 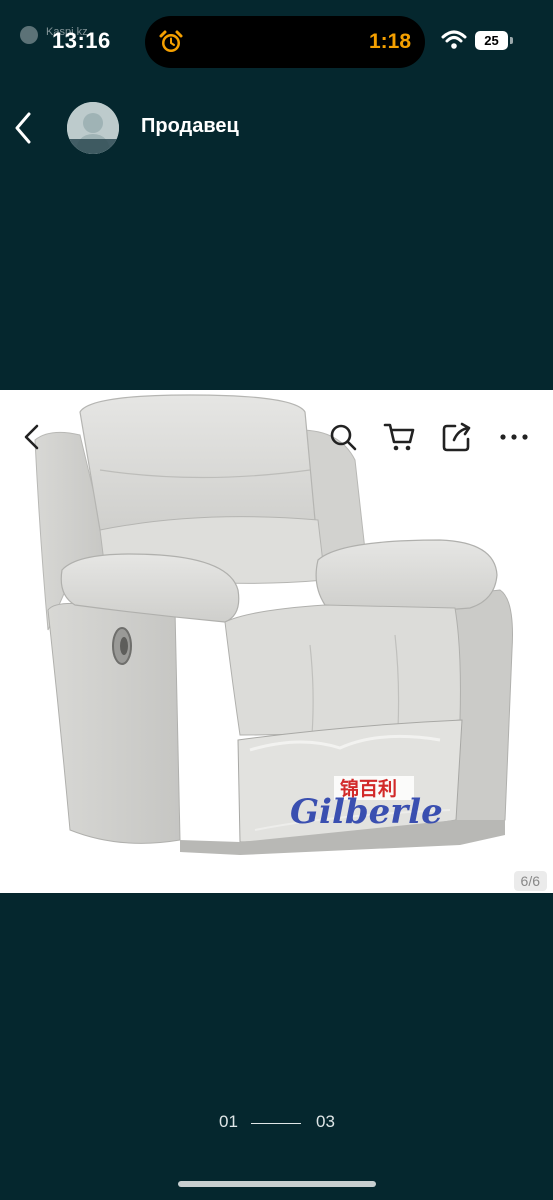 I want to click on pager-divider, so click(x=276, y=1123).